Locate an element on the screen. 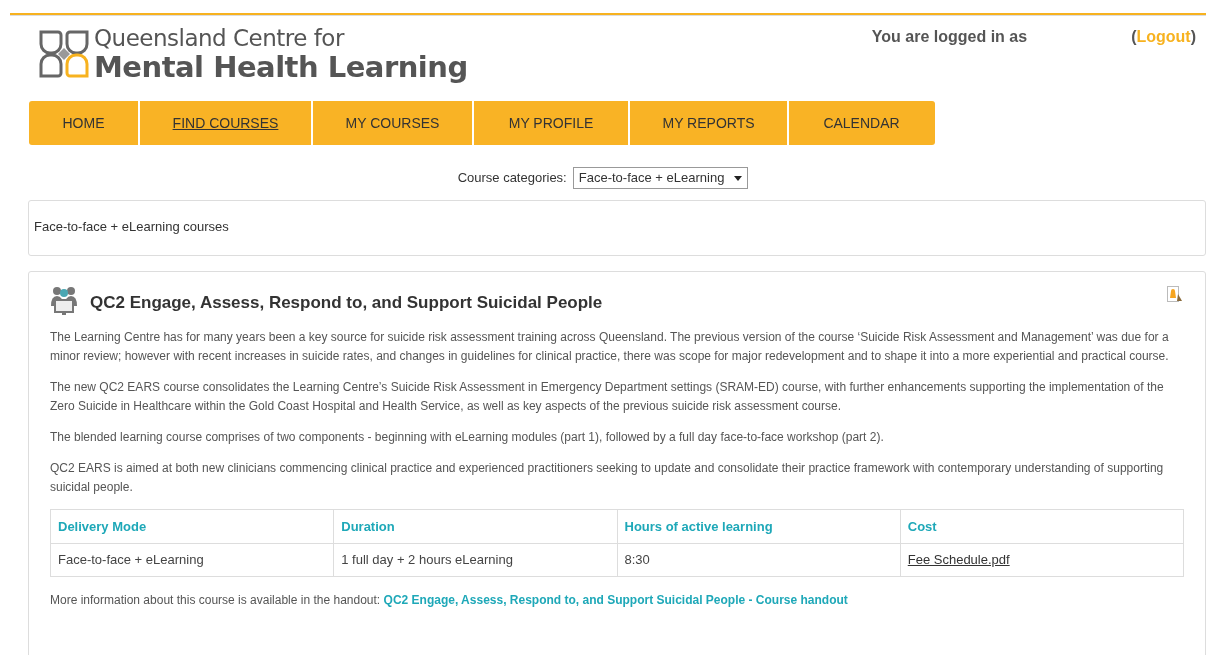 This screenshot has height=655, width=1206. nav-tab: MY REPORTS is located at coordinates (709, 123).